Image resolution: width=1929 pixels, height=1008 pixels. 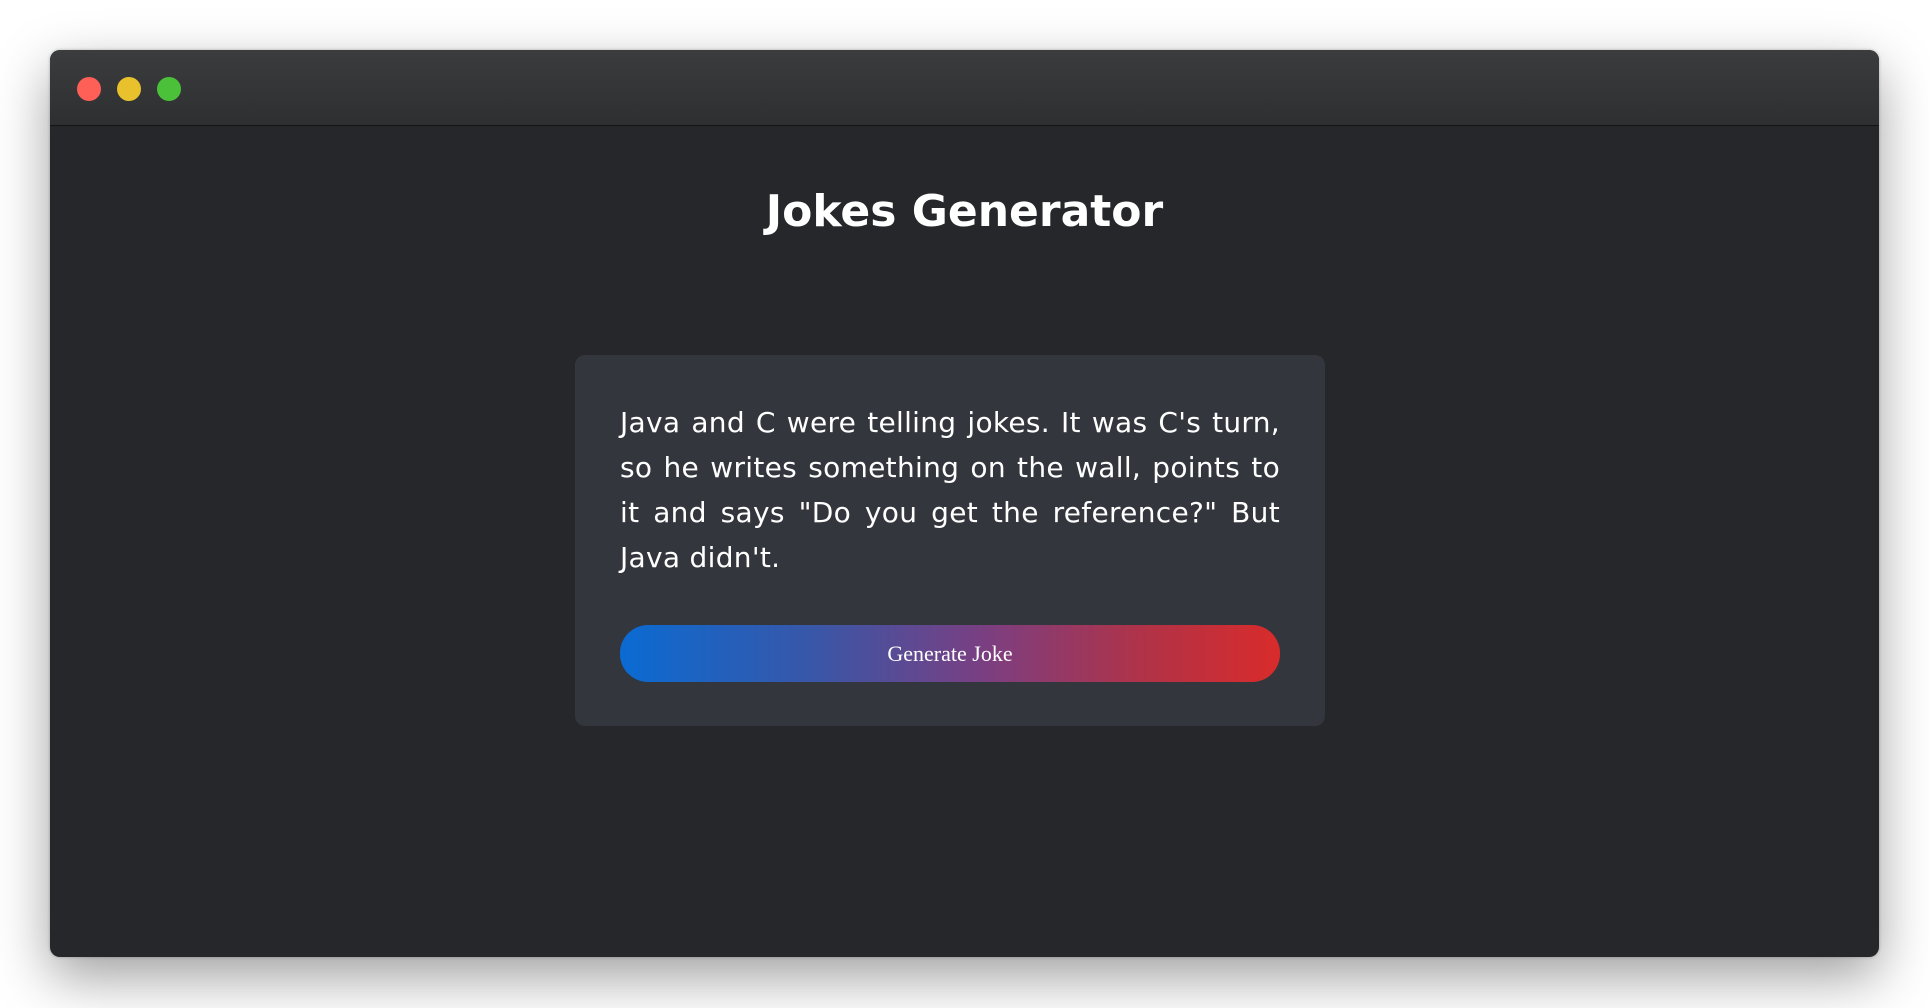 What do you see at coordinates (89, 89) in the screenshot?
I see `close-window-button` at bounding box center [89, 89].